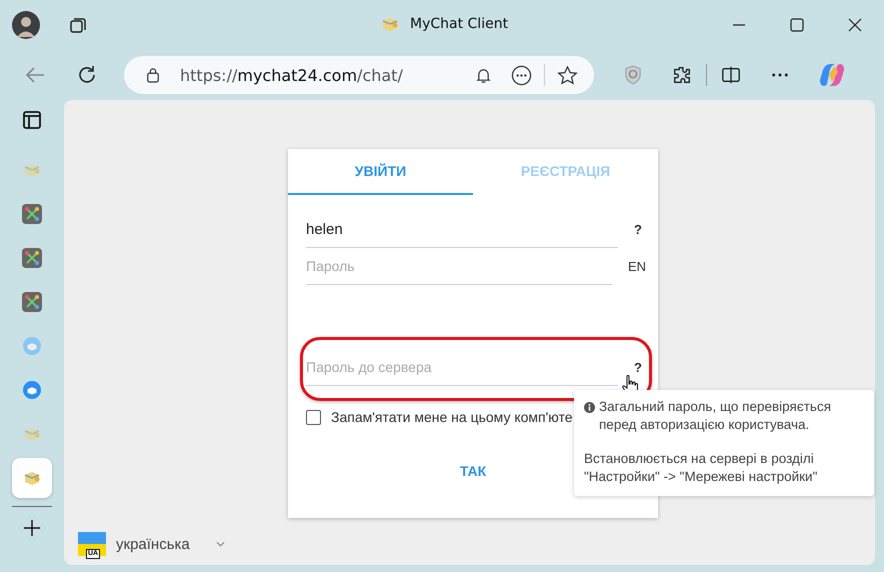 Image resolution: width=884 pixels, height=572 pixels. Describe the element at coordinates (32, 120) in the screenshot. I see `sidebar-panel-icon` at that location.